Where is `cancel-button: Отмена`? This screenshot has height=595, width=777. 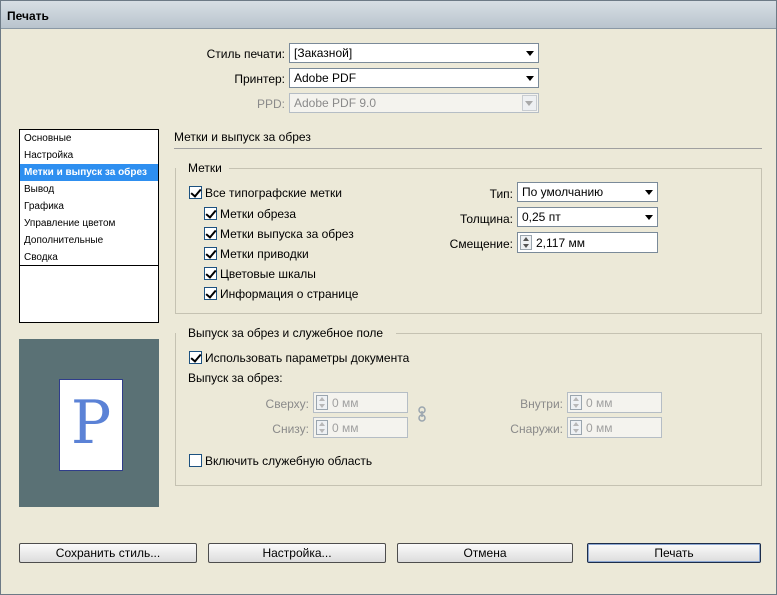
cancel-button: Отмена is located at coordinates (485, 553).